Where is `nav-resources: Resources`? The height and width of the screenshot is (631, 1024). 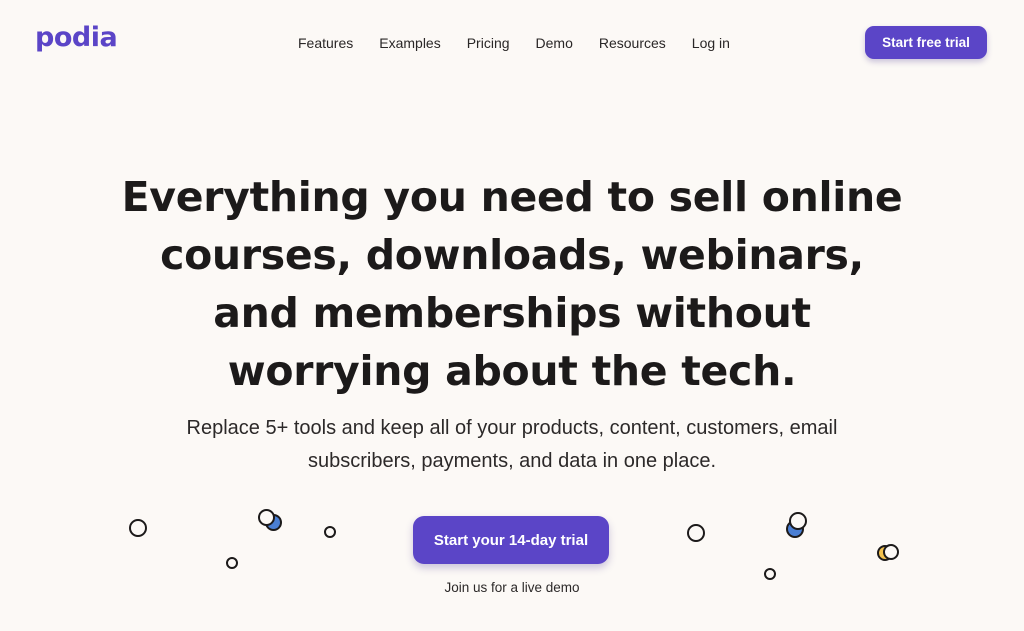
nav-resources: Resources is located at coordinates (632, 43).